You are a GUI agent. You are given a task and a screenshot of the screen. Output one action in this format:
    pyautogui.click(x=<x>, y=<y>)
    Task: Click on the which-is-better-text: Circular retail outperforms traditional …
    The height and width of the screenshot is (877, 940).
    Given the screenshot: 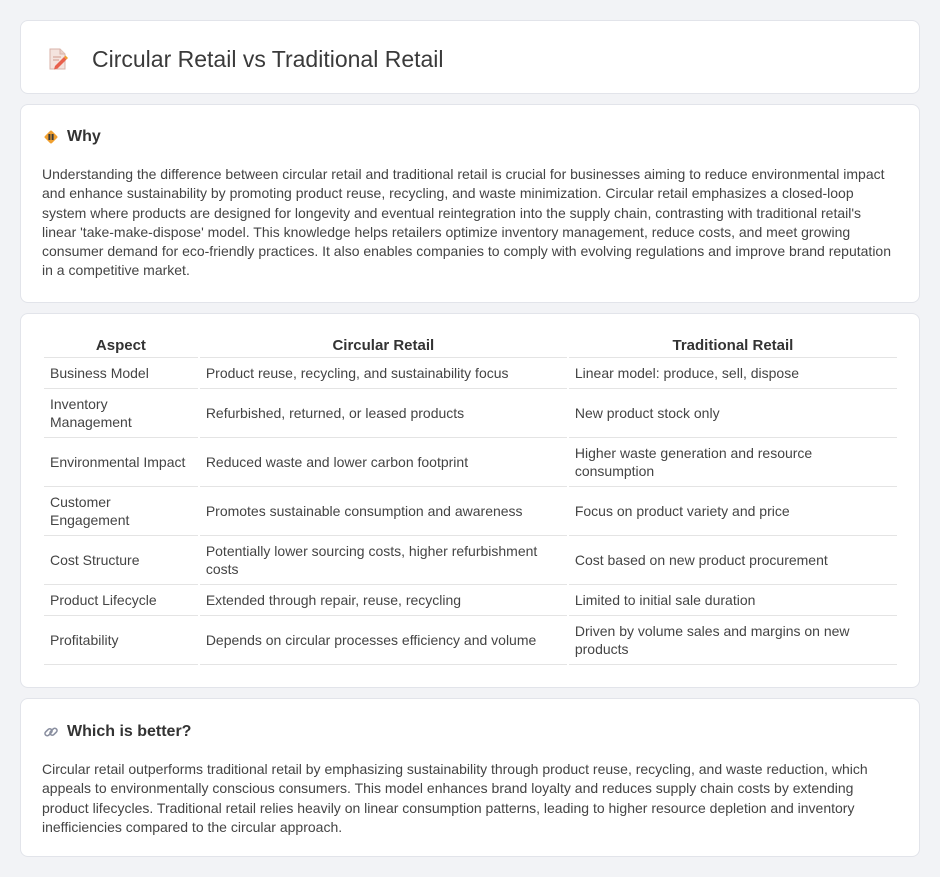 What is the action you would take?
    pyautogui.click(x=455, y=798)
    